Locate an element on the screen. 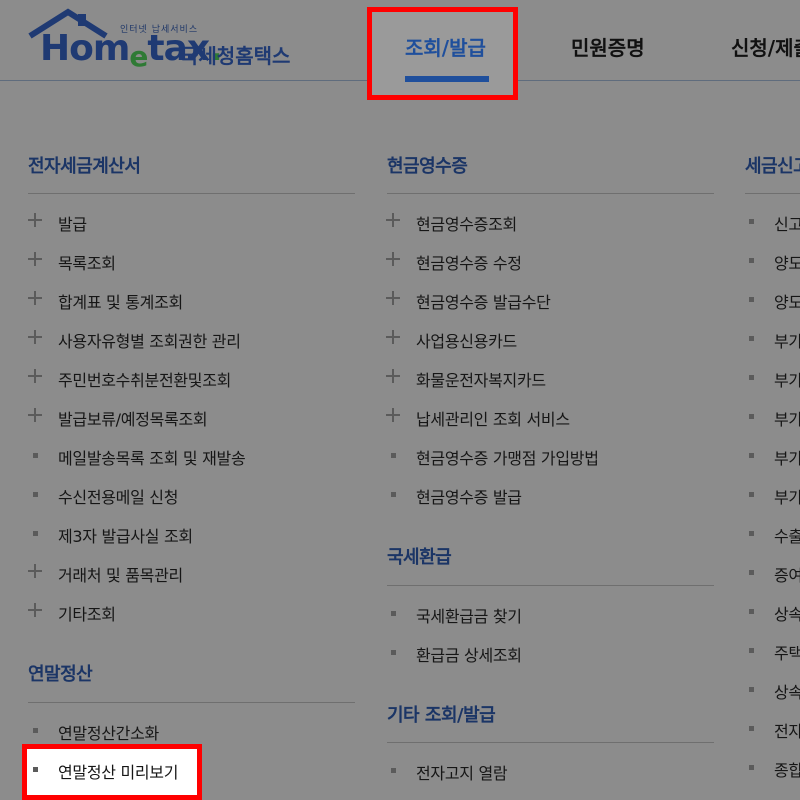  menu-item: 목록조회 is located at coordinates (72, 262).